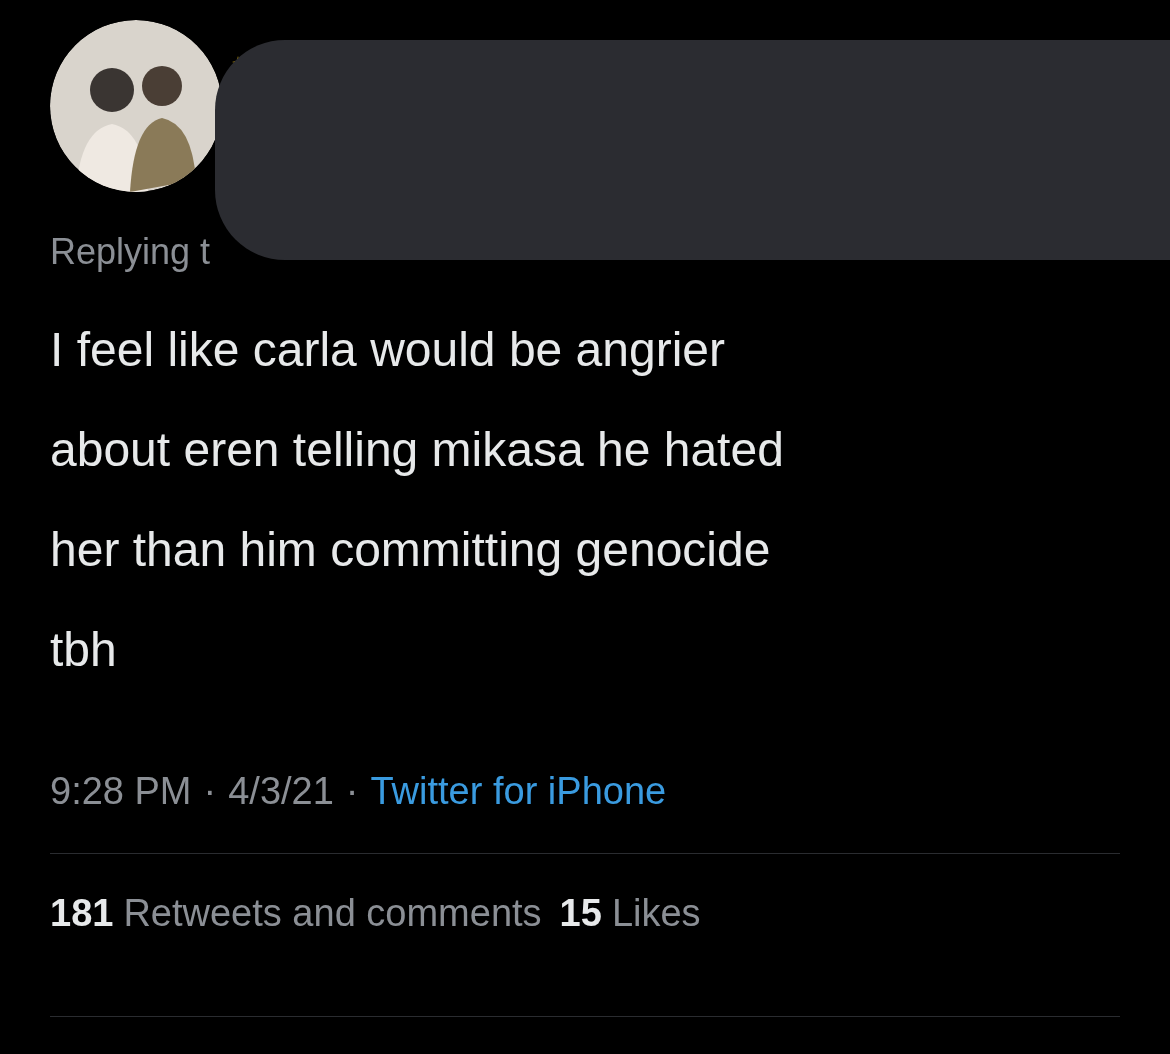 The width and height of the screenshot is (1170, 1054). I want to click on stat-label: Retweets and comments, so click(332, 934).